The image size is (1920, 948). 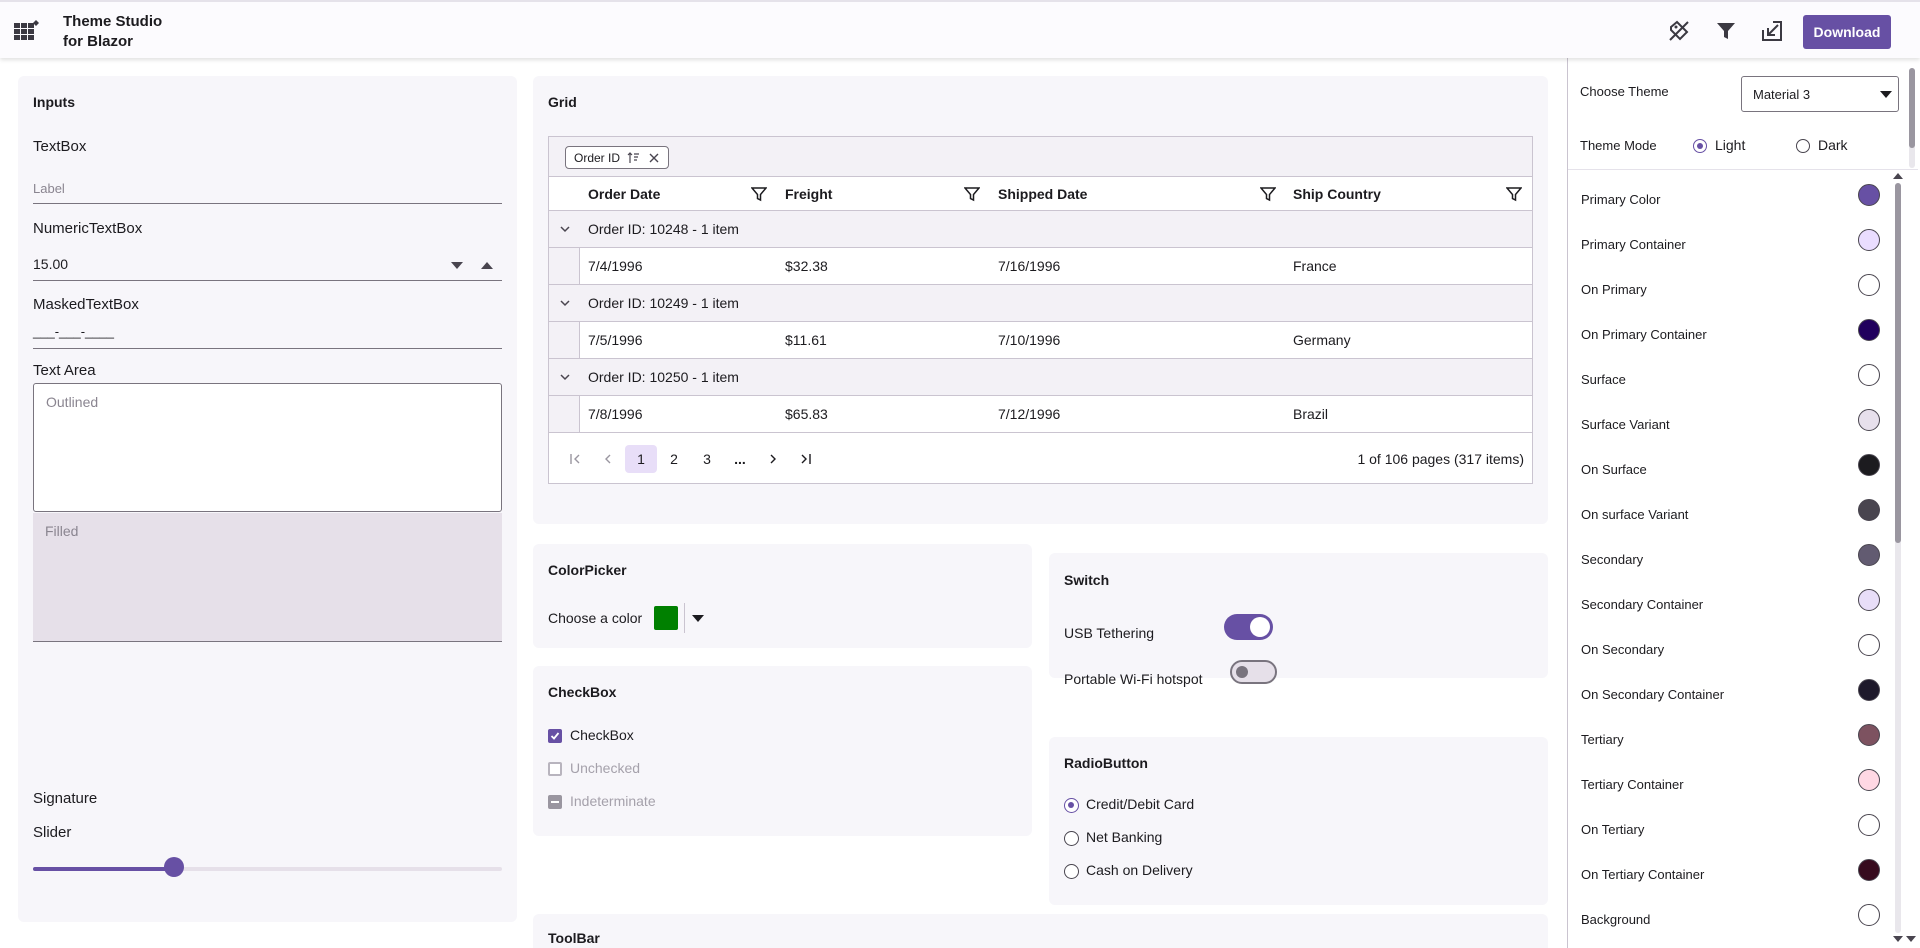 I want to click on mode-light-label: Light, so click(x=1730, y=145).